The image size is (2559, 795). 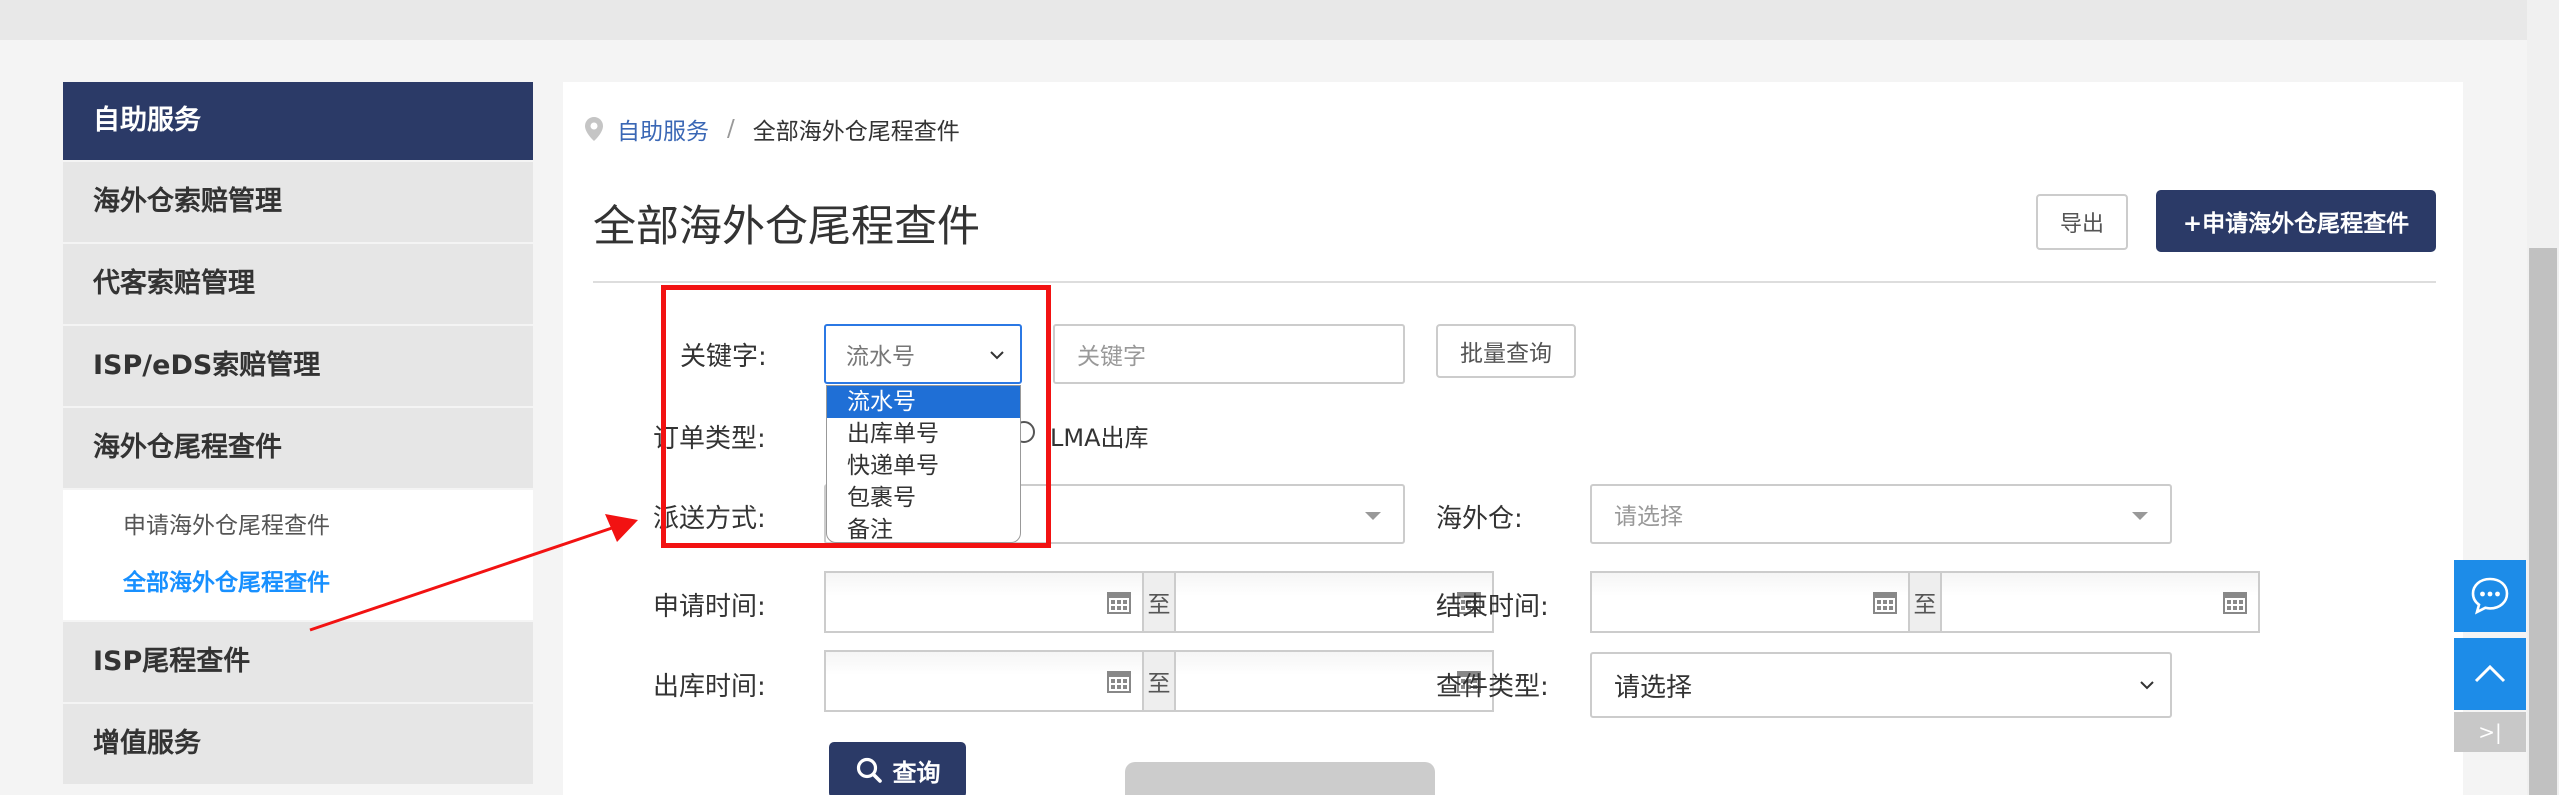 What do you see at coordinates (709, 439) in the screenshot?
I see `order-type-label: 订单类型:` at bounding box center [709, 439].